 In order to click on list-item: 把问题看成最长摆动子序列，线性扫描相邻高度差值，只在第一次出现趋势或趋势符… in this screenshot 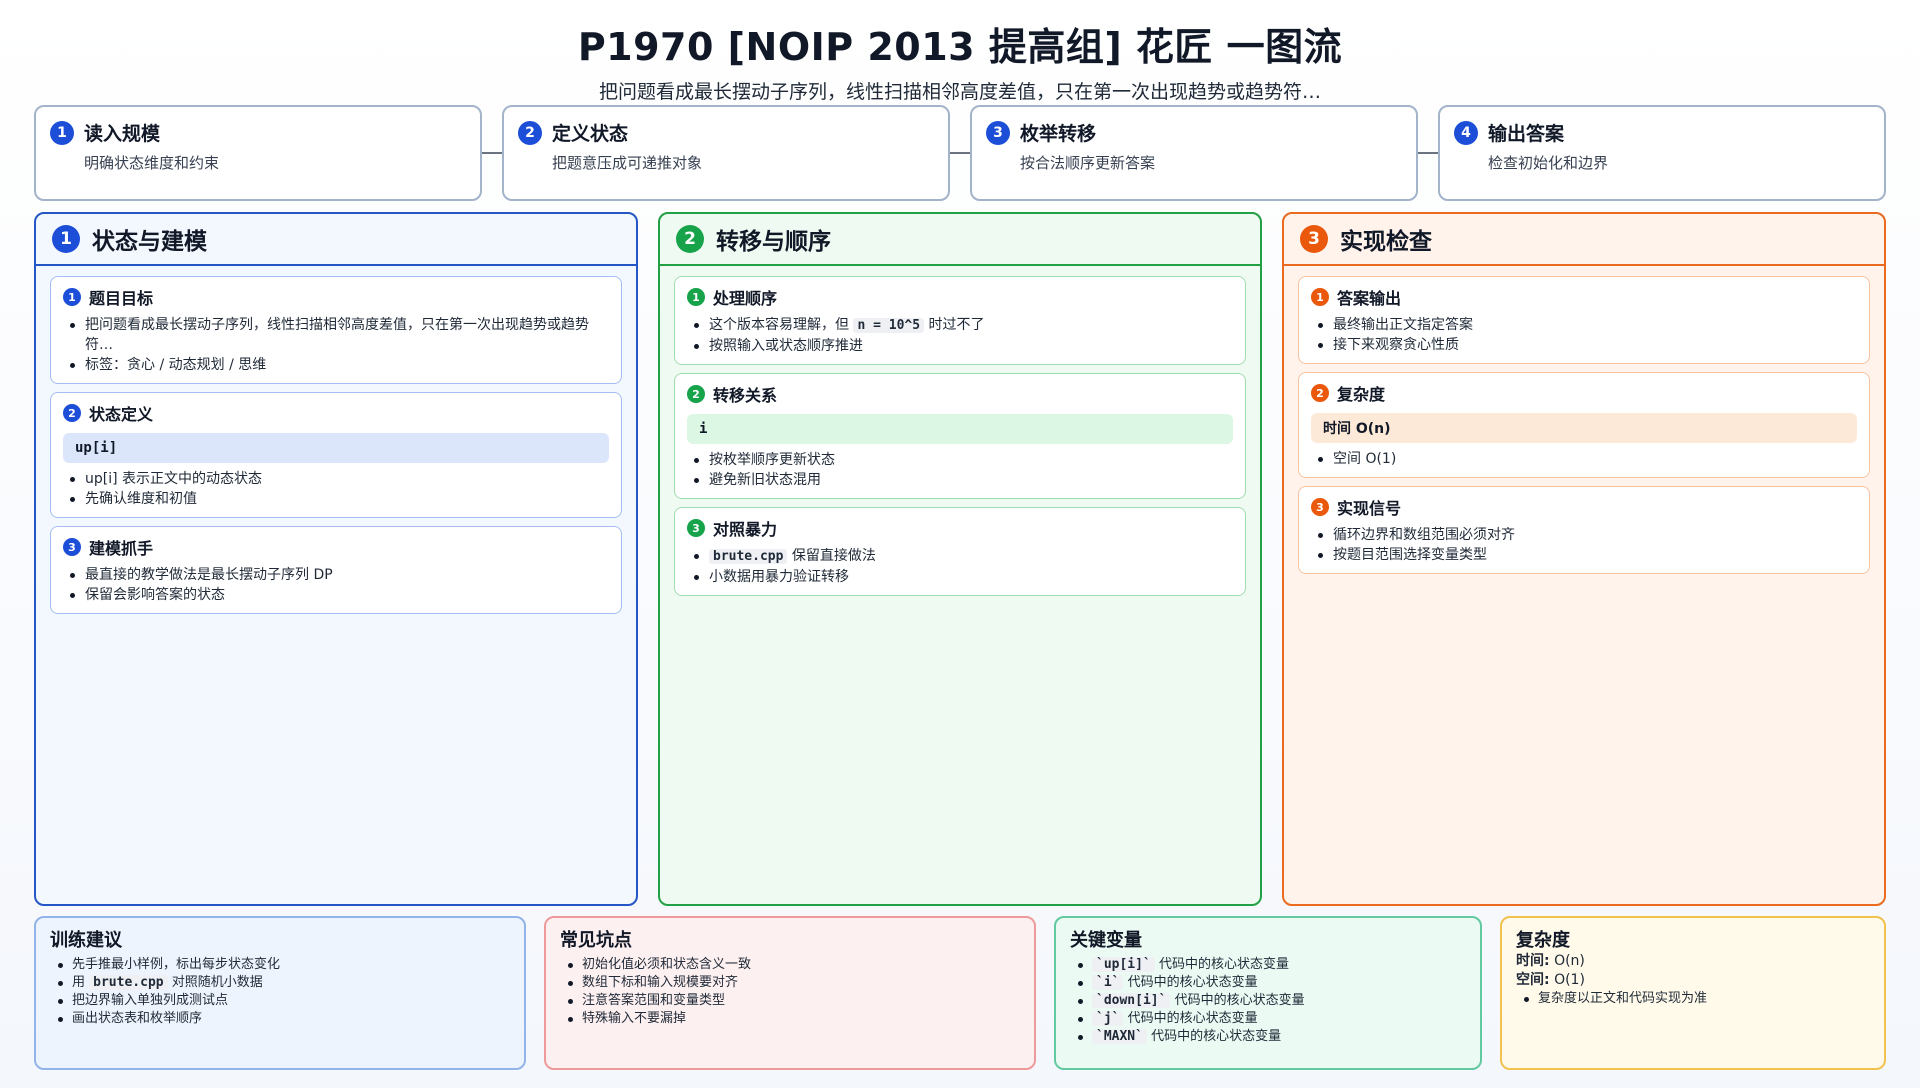, I will do `click(336, 335)`.